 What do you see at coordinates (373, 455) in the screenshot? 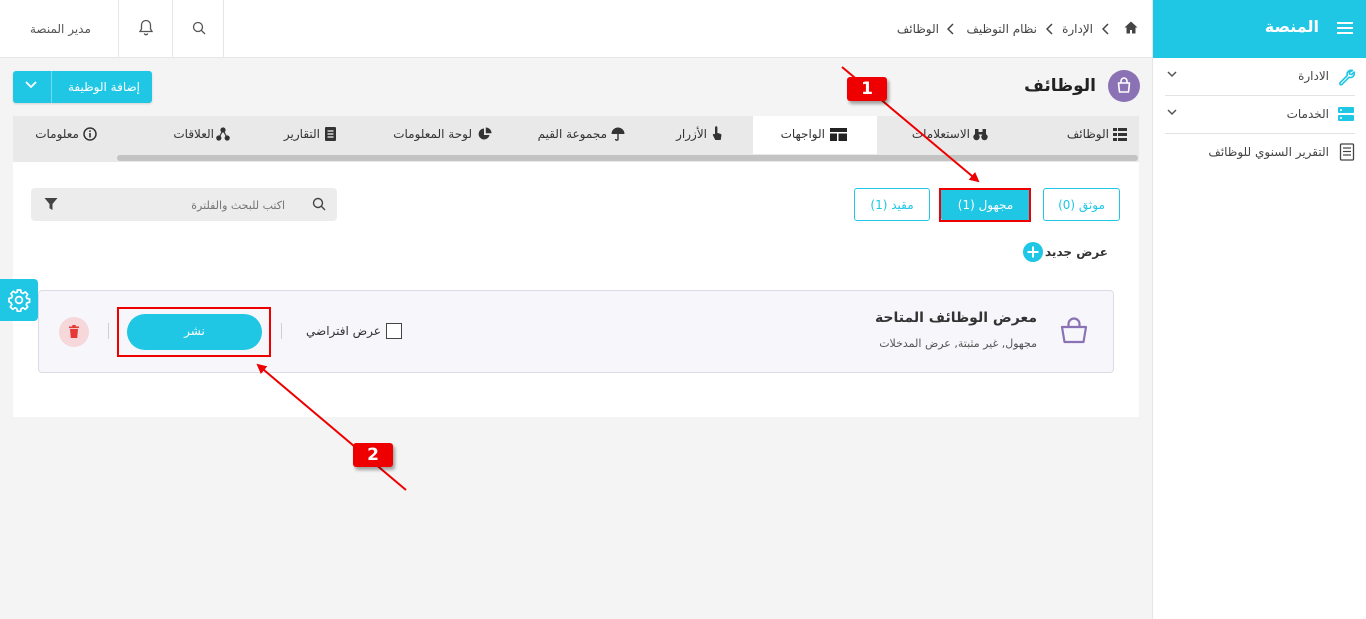
I see `callout-2: 2` at bounding box center [373, 455].